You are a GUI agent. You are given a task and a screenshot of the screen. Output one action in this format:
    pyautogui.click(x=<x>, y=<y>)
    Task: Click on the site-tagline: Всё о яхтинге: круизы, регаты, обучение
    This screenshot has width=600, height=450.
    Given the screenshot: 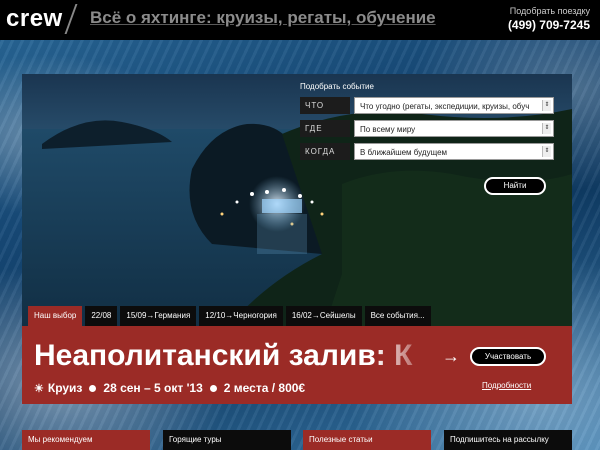 What is the action you would take?
    pyautogui.click(x=263, y=18)
    